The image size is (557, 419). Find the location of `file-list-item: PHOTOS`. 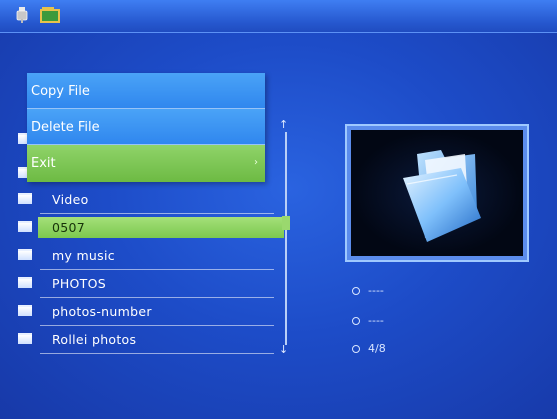

file-list-item: PHOTOS is located at coordinates (146, 284).